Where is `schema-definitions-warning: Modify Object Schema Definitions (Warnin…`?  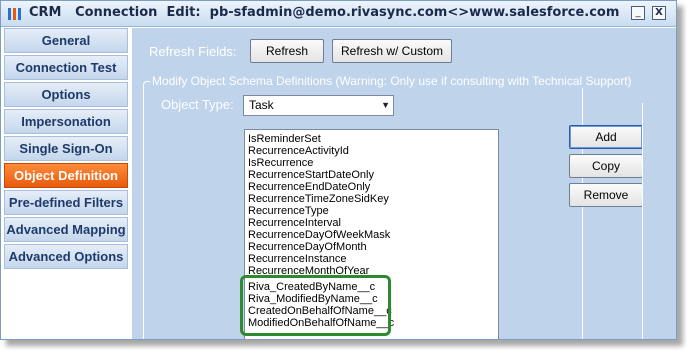 schema-definitions-warning: Modify Object Schema Definitions (Warnin… is located at coordinates (392, 81).